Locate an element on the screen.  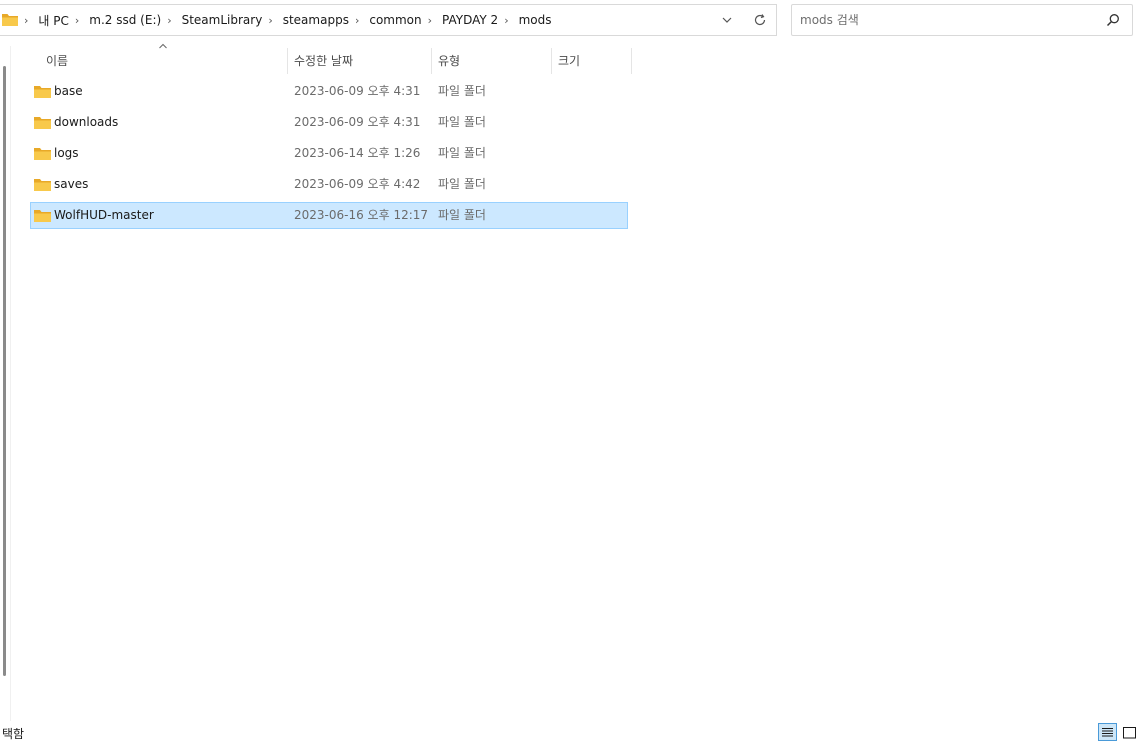
column-date-modified: 수정한 날짜 is located at coordinates (360, 61).